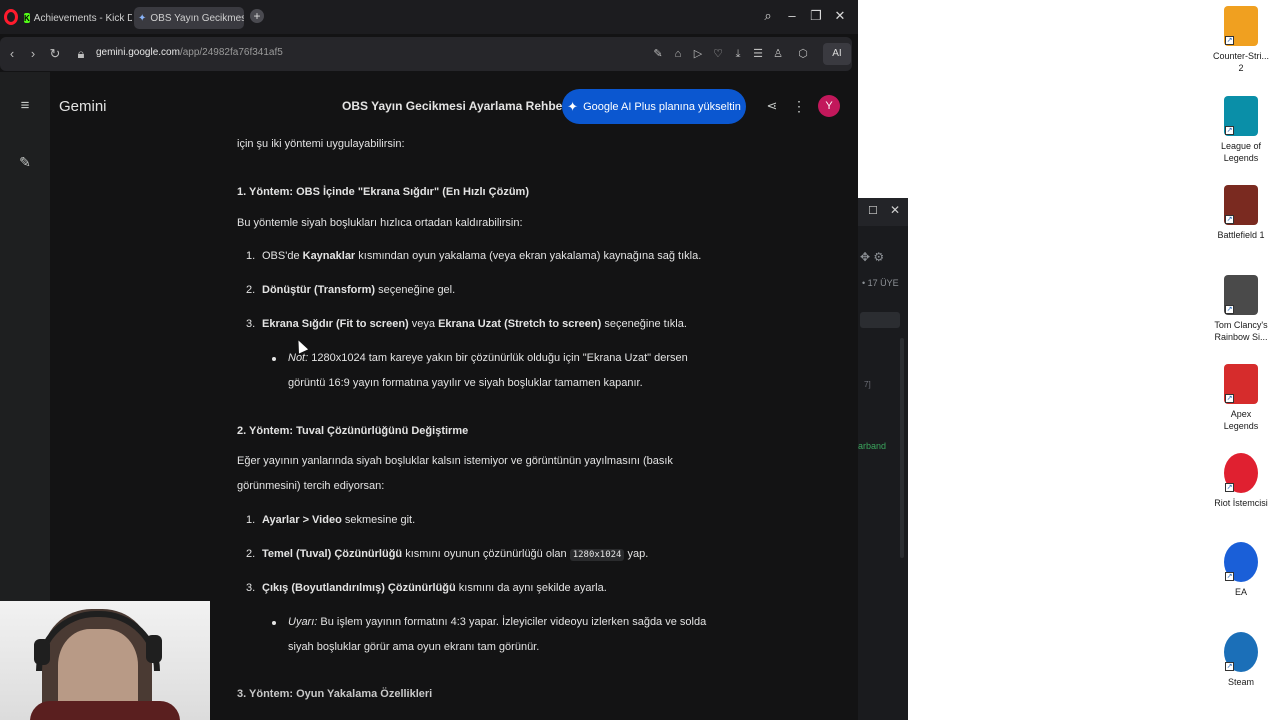 The image size is (1280, 720). Describe the element at coordinates (654, 106) in the screenshot. I see `upgrade-button: ✦ Google AI Plus planına yükseltin` at that location.